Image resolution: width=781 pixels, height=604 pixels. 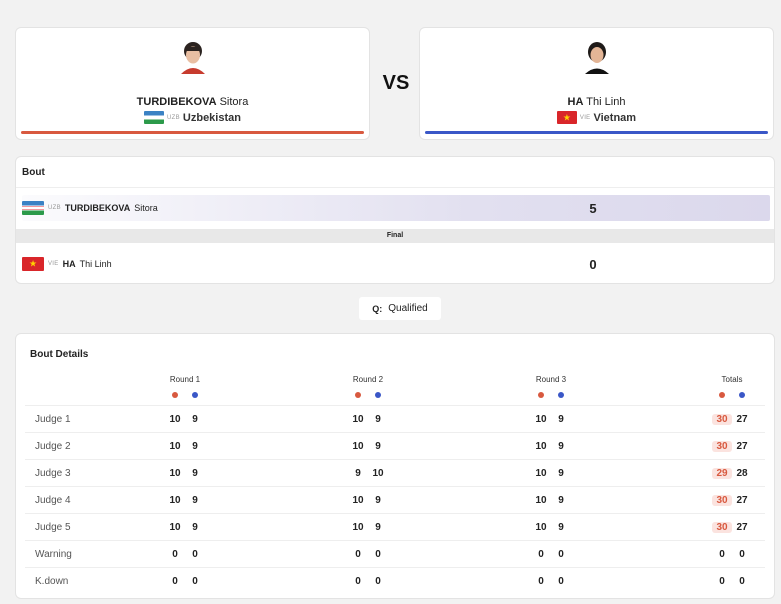 What do you see at coordinates (234, 102) in the screenshot?
I see `red-given-name: Sitora` at bounding box center [234, 102].